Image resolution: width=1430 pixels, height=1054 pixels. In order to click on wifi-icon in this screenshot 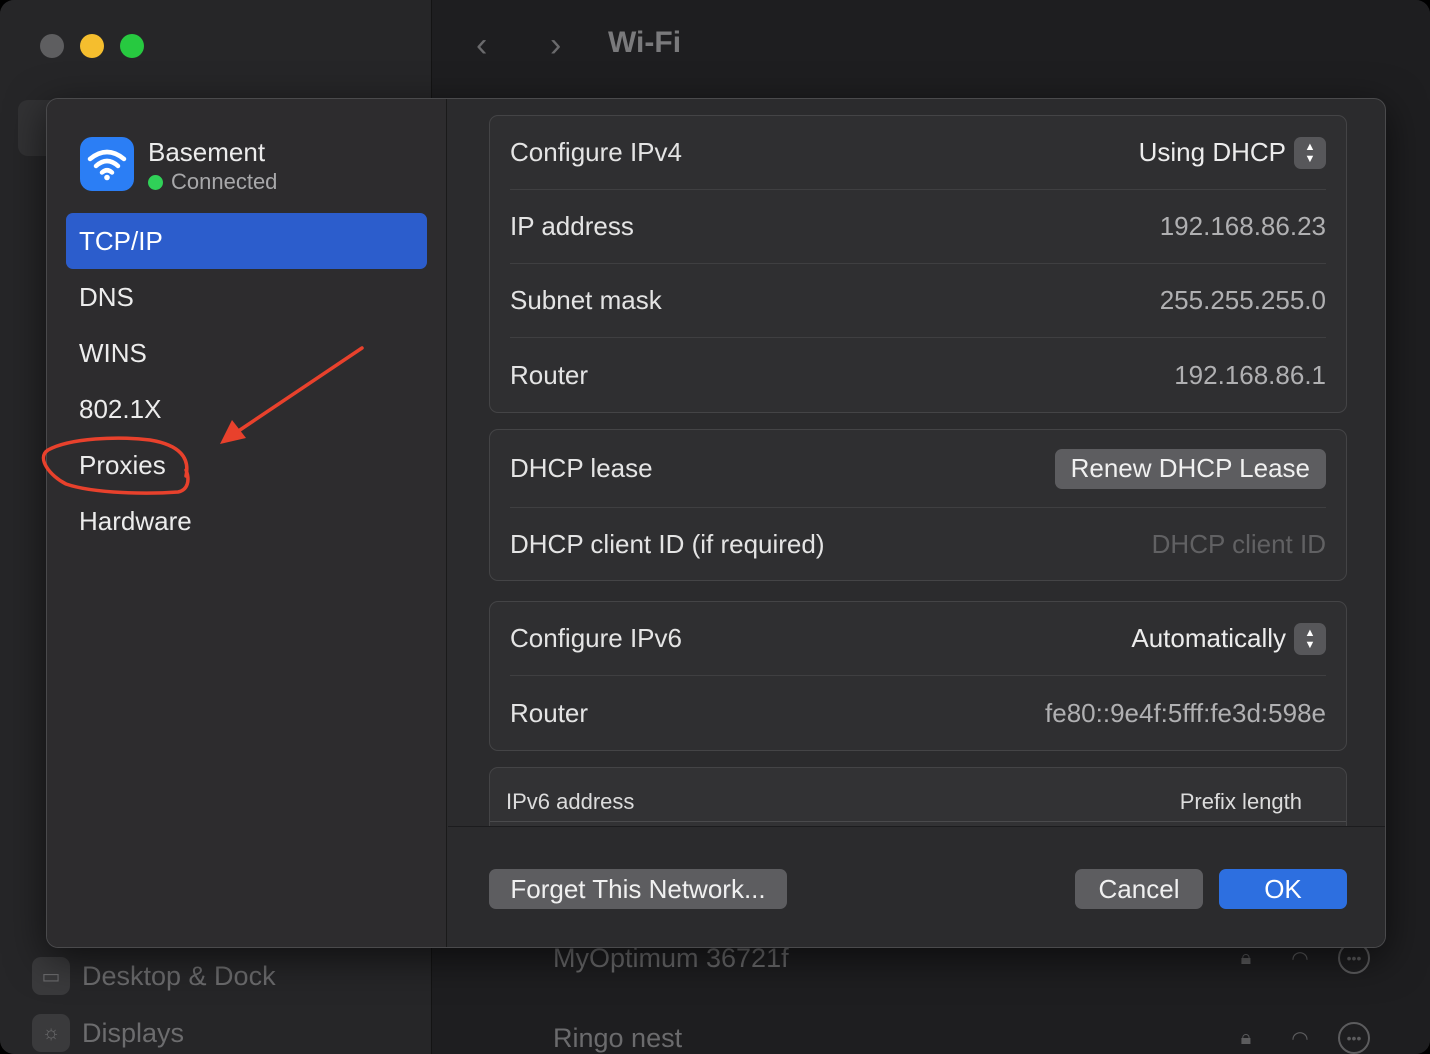, I will do `click(107, 164)`.